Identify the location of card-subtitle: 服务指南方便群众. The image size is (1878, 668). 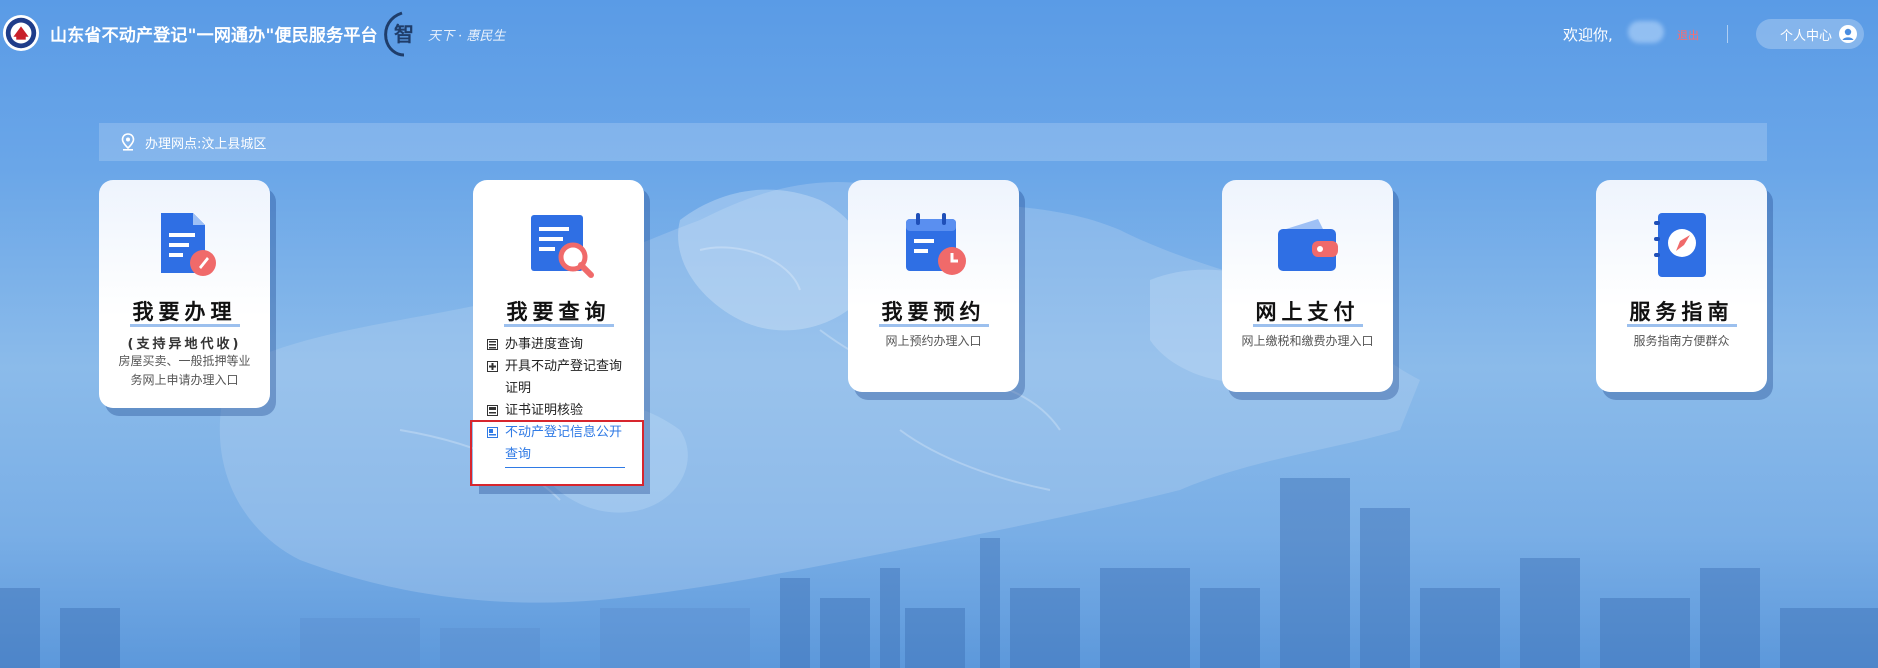
(1681, 341).